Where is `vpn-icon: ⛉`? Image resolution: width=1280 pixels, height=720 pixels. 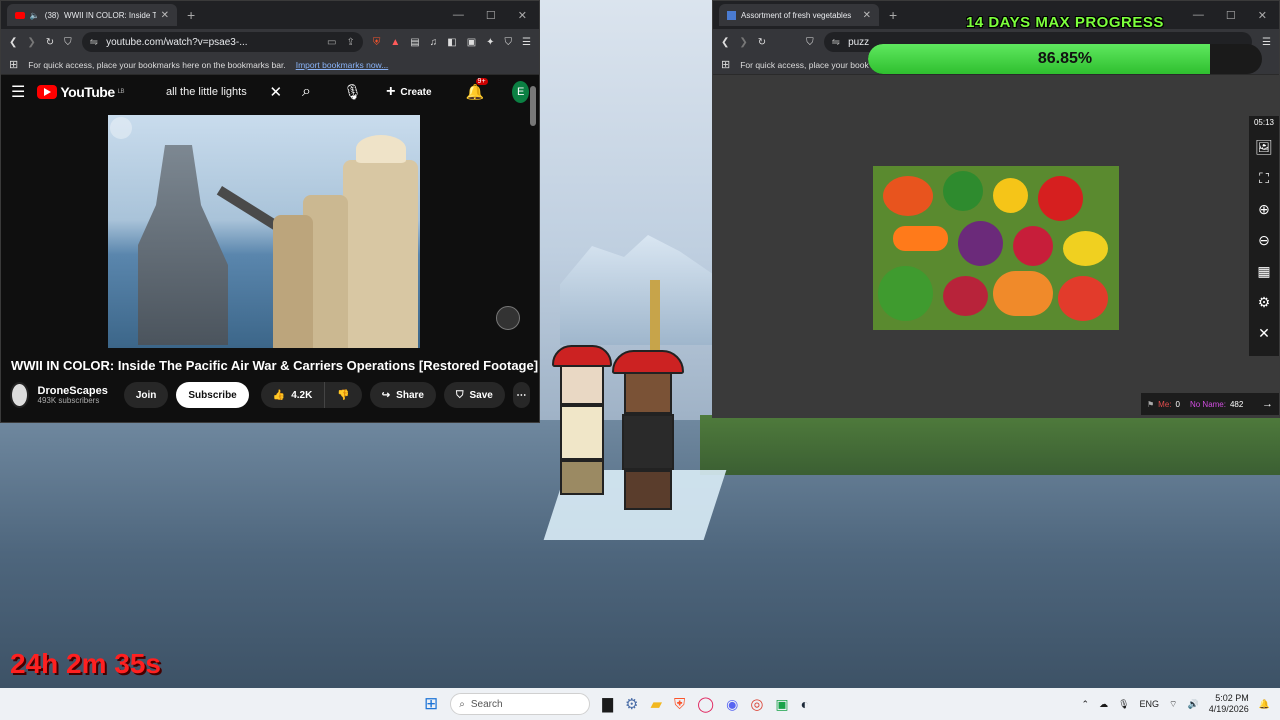
vpn-icon: ⛉ is located at coordinates (509, 42).